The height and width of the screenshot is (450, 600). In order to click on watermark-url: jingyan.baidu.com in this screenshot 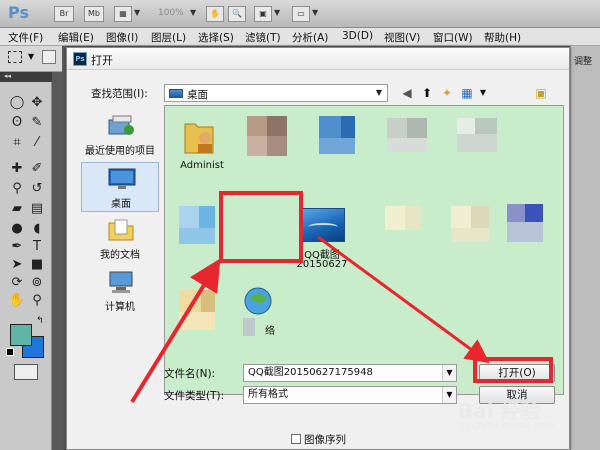, I will do `click(508, 425)`.